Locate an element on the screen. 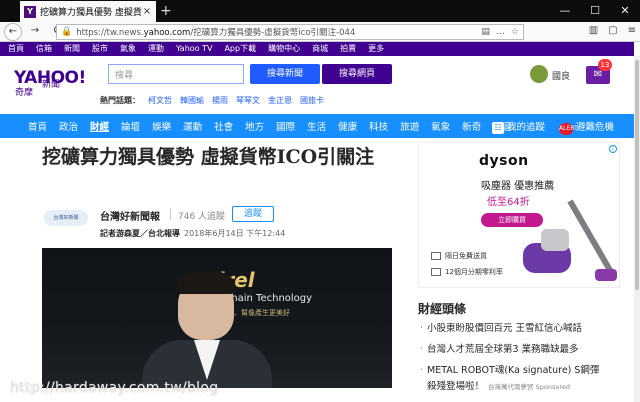 The height and width of the screenshot is (402, 640). topnav-auction: 拍賣 is located at coordinates (348, 49).